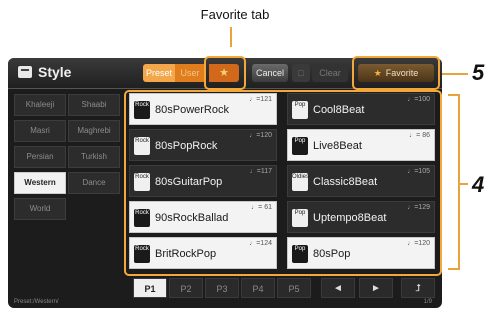  Describe the element at coordinates (418, 99) in the screenshot. I see `style-tempo: ♩=100` at that location.